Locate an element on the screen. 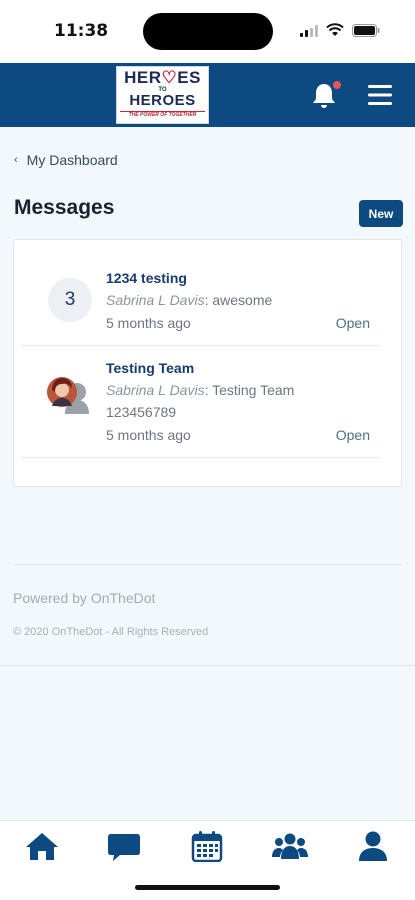 This screenshot has width=415, height=900. avatar is located at coordinates (68, 395).